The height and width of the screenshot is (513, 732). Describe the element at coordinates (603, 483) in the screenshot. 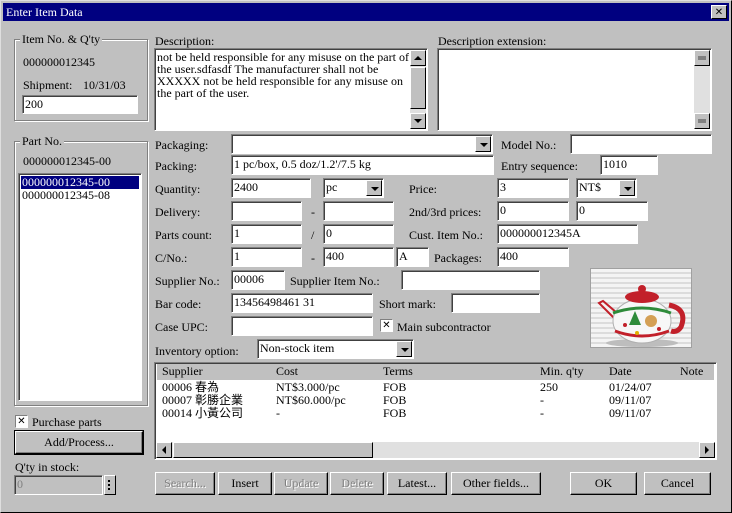

I see `ok-button: OK` at that location.